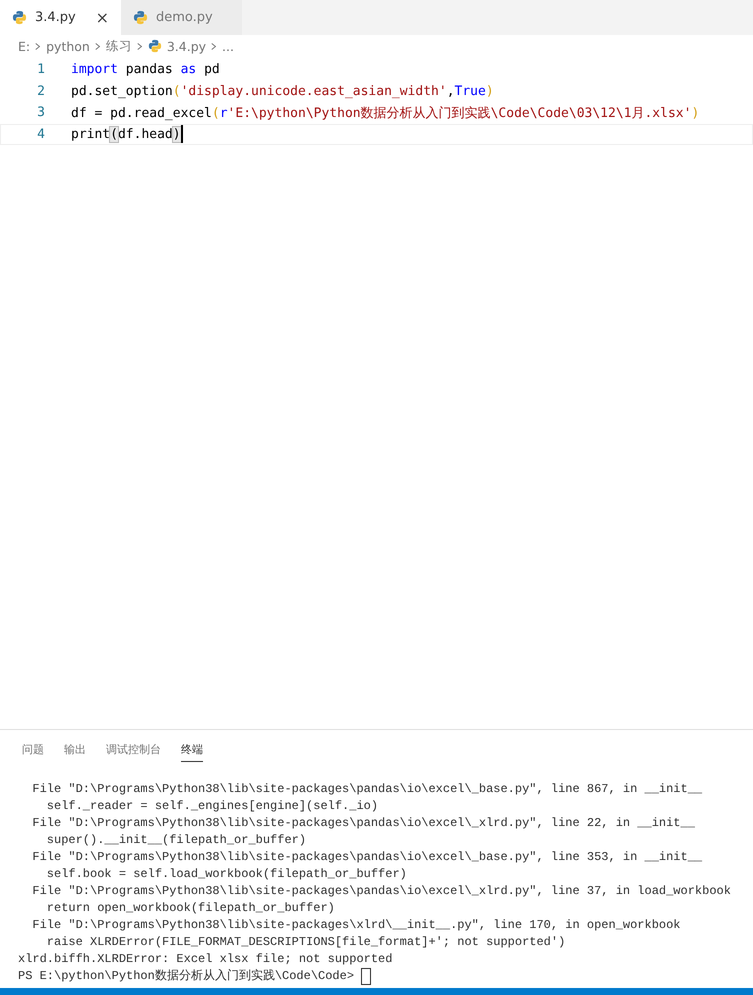  What do you see at coordinates (177, 840) in the screenshot?
I see `terminal-line: super().__init__(filepath_or_buffer)` at bounding box center [177, 840].